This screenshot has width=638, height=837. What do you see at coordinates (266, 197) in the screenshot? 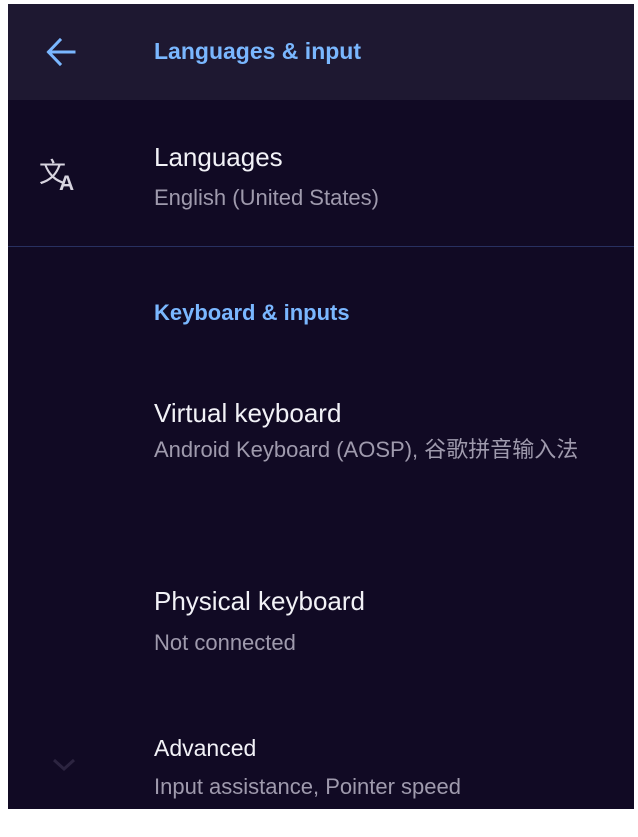
I see `languages-summary: English (United States)` at bounding box center [266, 197].